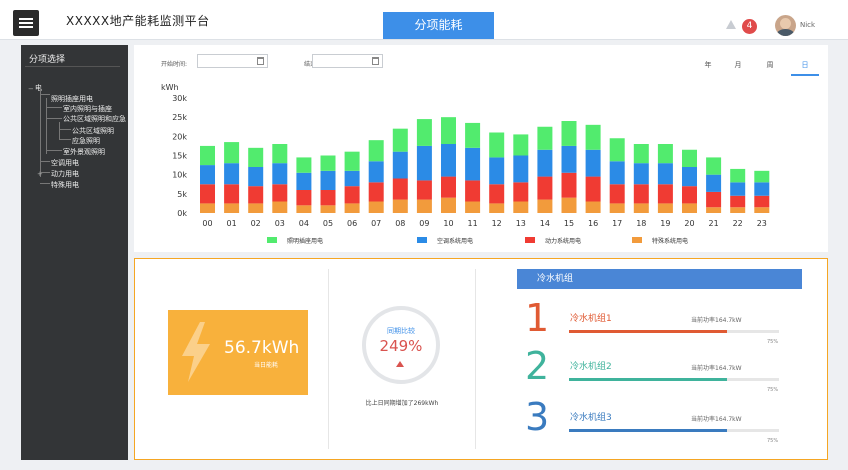  I want to click on legend-label: 空调系统用电, so click(455, 241).